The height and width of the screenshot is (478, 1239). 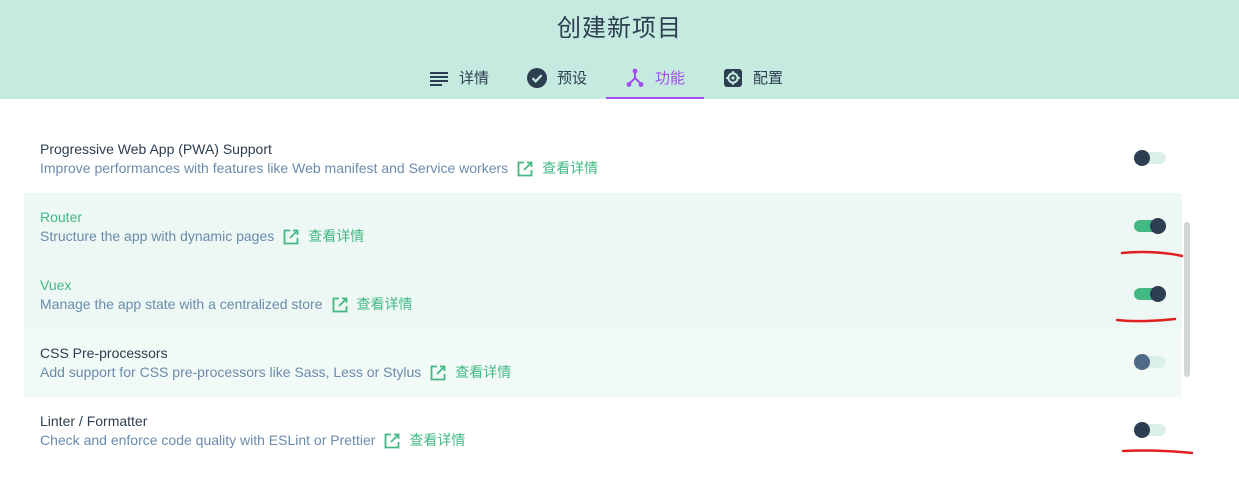 I want to click on scrollbar-thumb, so click(x=1187, y=299).